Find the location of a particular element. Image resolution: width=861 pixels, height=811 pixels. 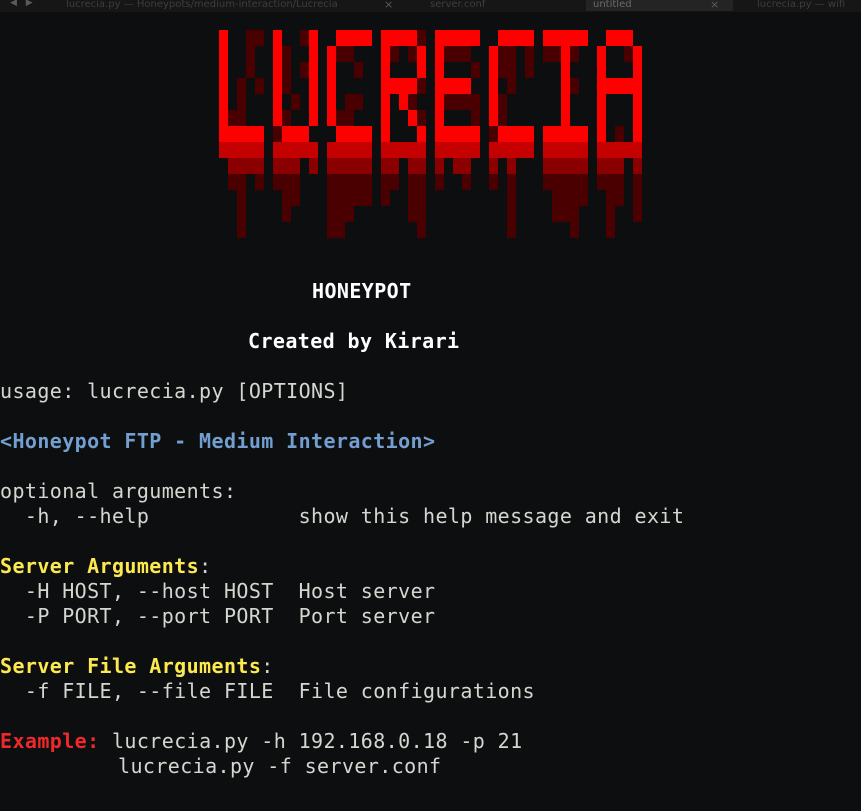

host-description: Host server is located at coordinates (367, 591).